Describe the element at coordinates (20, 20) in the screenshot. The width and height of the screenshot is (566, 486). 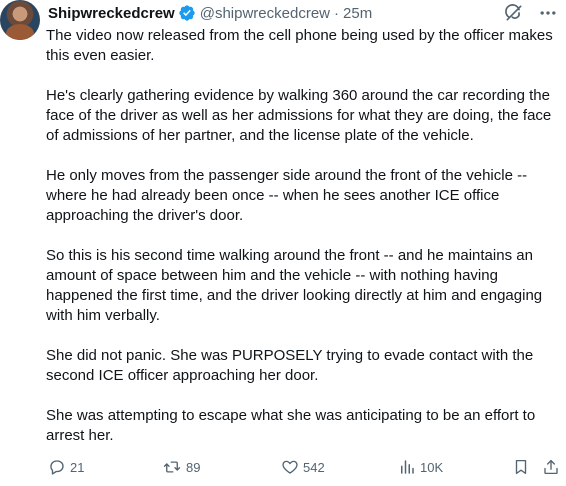
I see `avatar` at that location.